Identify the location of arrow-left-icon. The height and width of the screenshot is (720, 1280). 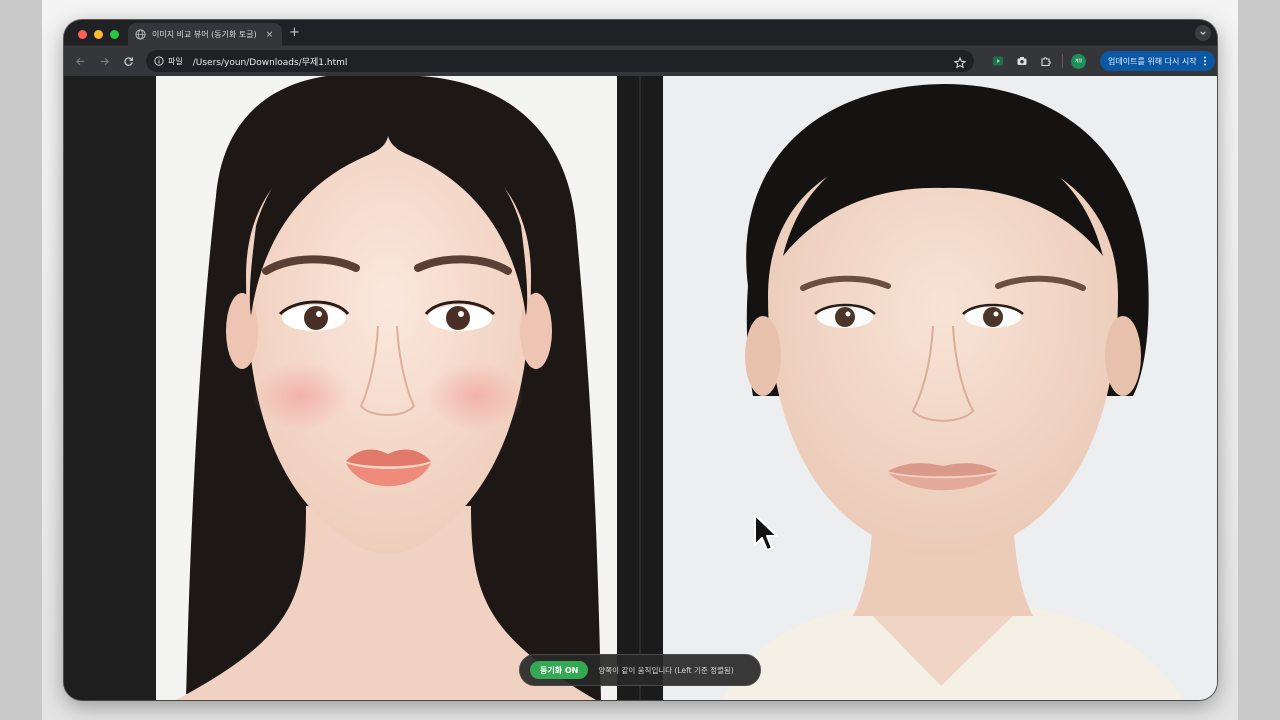
(79, 61).